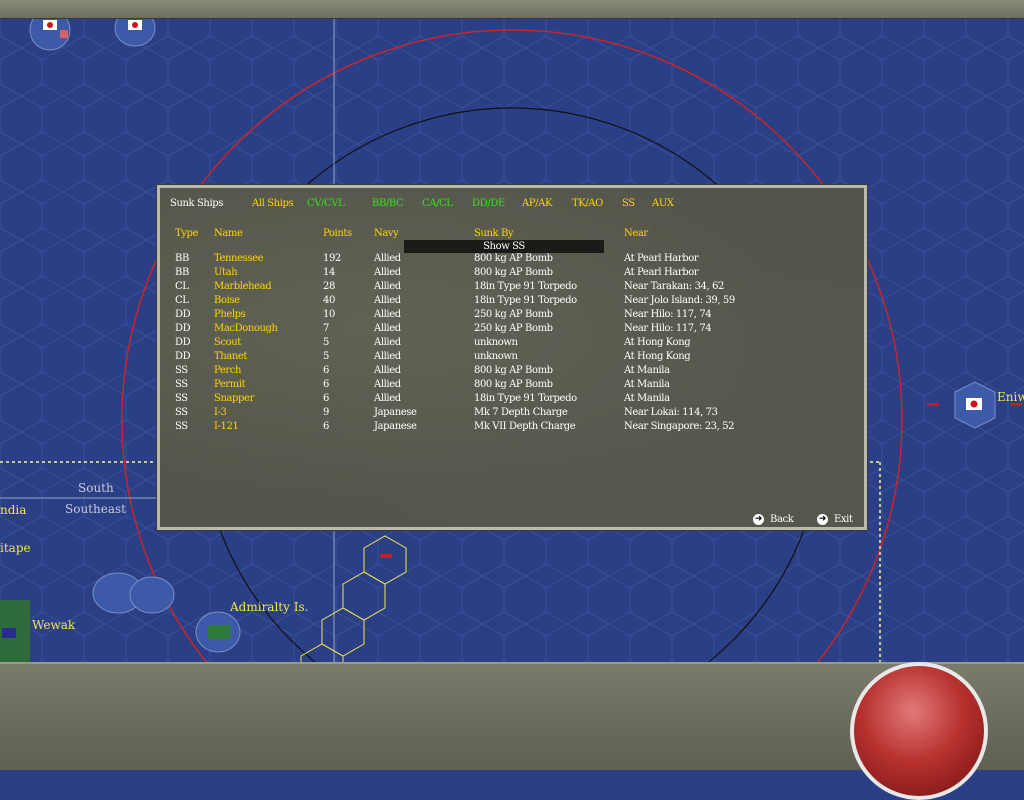 The width and height of the screenshot is (1024, 800). I want to click on cell-points: 40, so click(329, 300).